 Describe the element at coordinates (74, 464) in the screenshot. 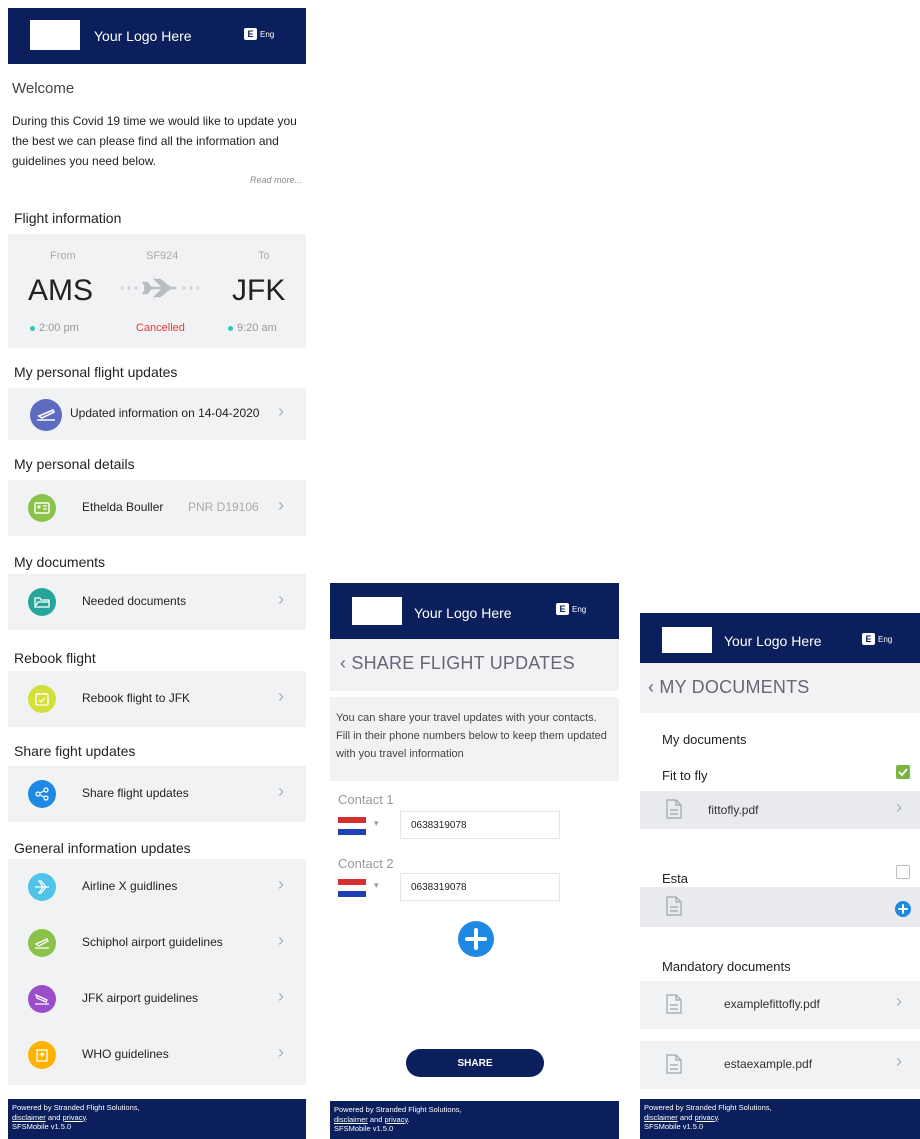

I see `personal-details-title: My personal details` at that location.